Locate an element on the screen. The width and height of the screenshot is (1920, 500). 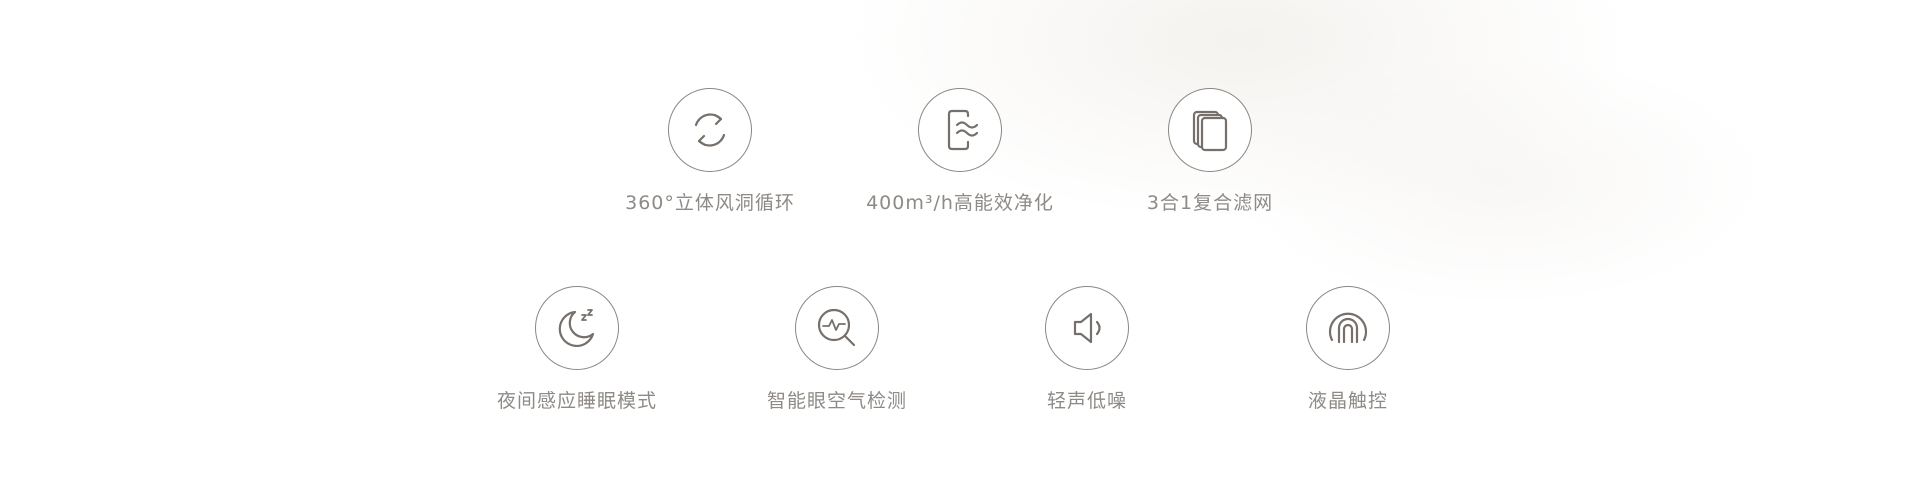
airflow-filter-icon is located at coordinates (960, 130).